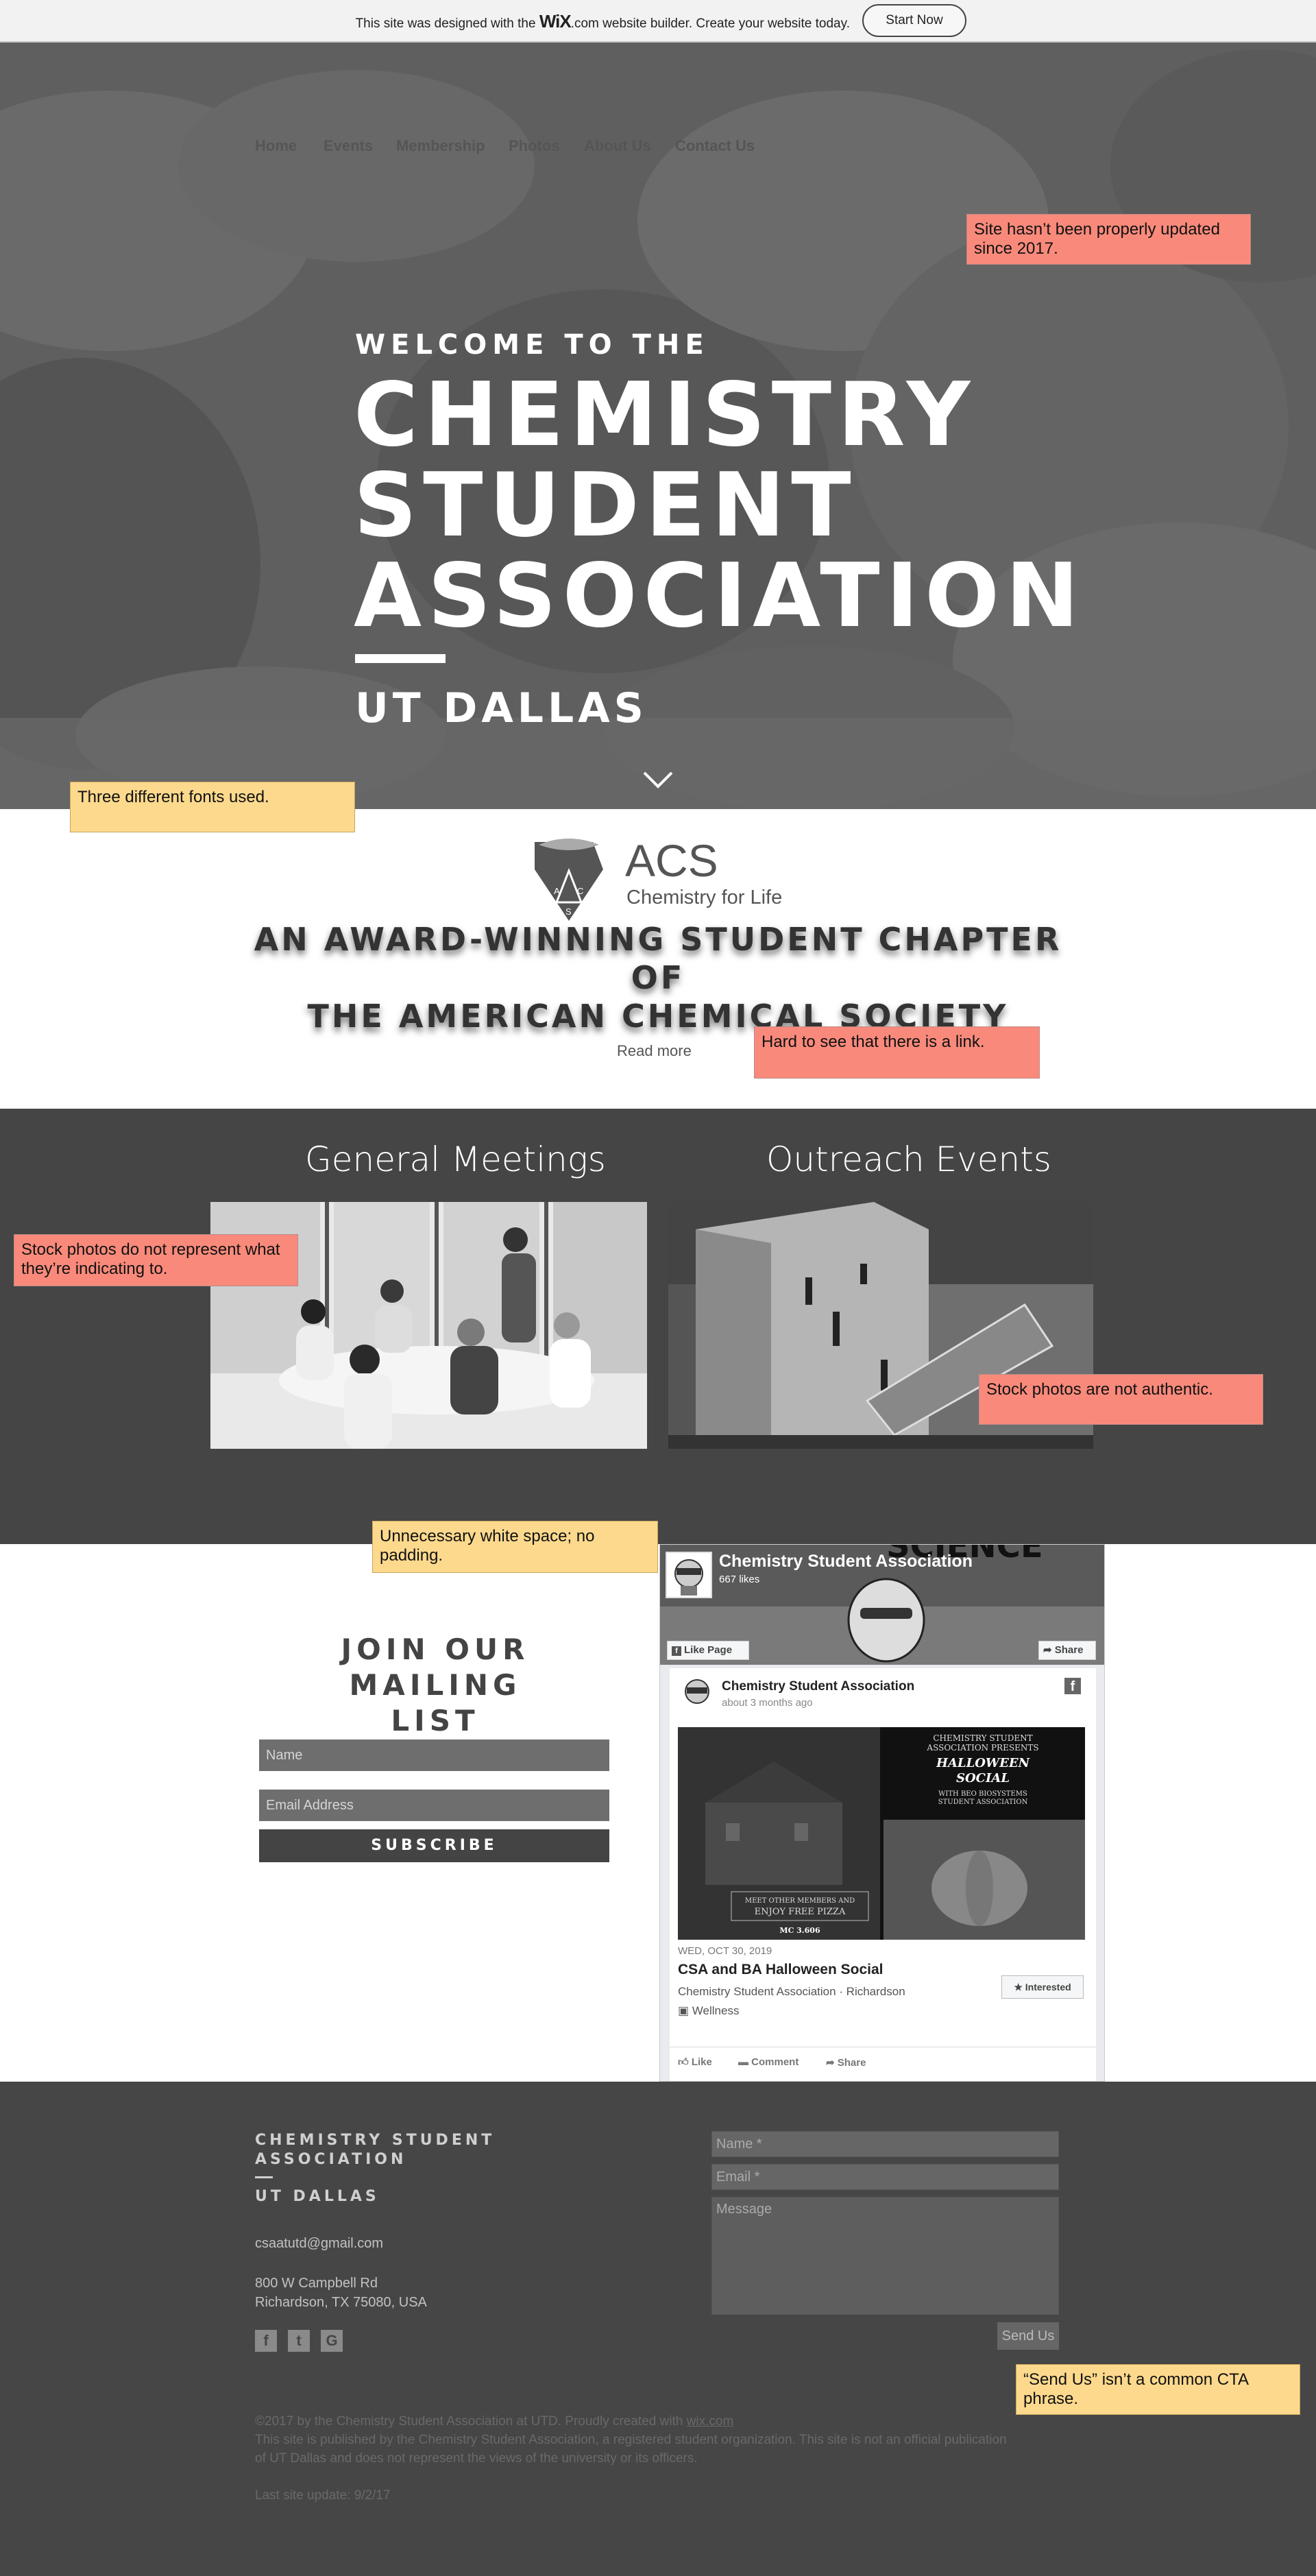 The width and height of the screenshot is (1316, 2576). I want to click on svg-text: MC 3.606, so click(799, 1930).